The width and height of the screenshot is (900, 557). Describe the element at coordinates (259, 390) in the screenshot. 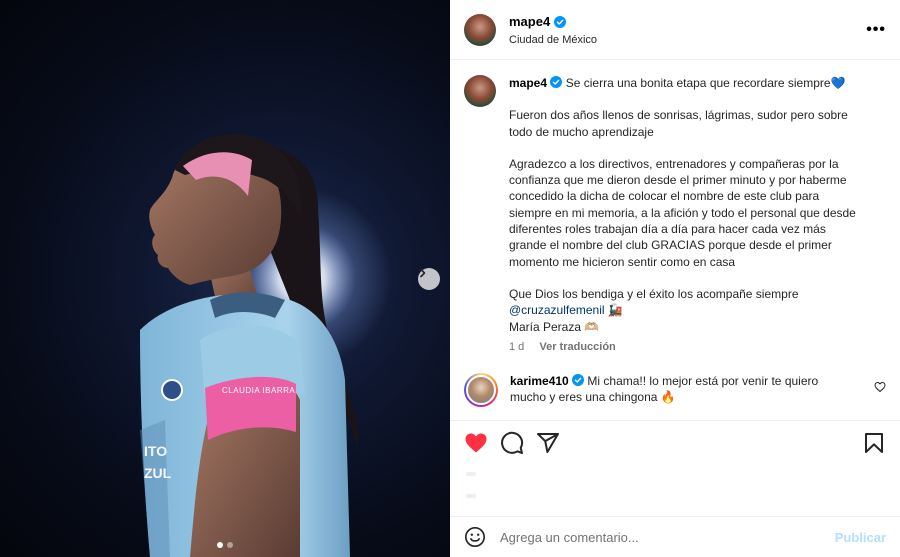

I see `armband-text: CLAUDIA IBARRA` at that location.